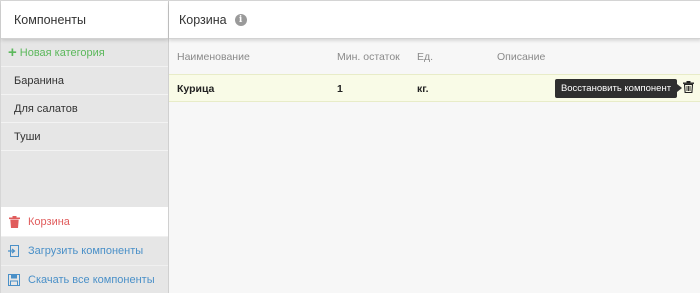 The height and width of the screenshot is (293, 700). Describe the element at coordinates (84, 81) in the screenshot. I see `category-item: Баранина` at that location.